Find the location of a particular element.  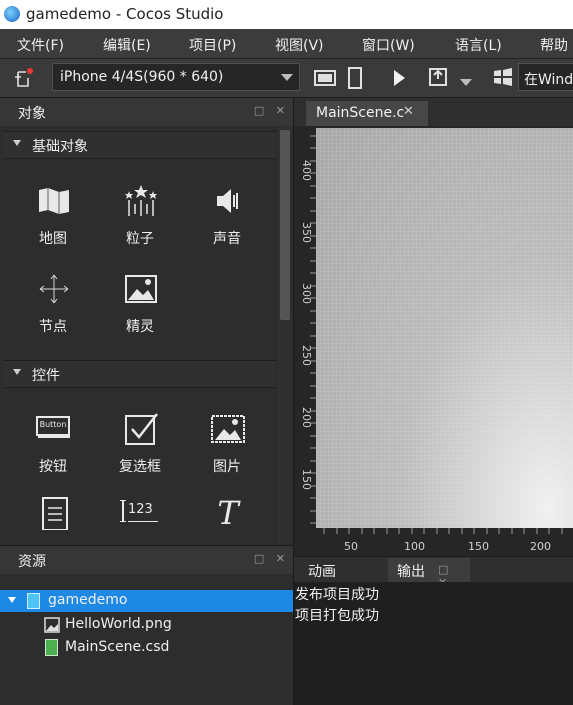

device-select: iPhone 4/4S(960 * 640) is located at coordinates (176, 77).